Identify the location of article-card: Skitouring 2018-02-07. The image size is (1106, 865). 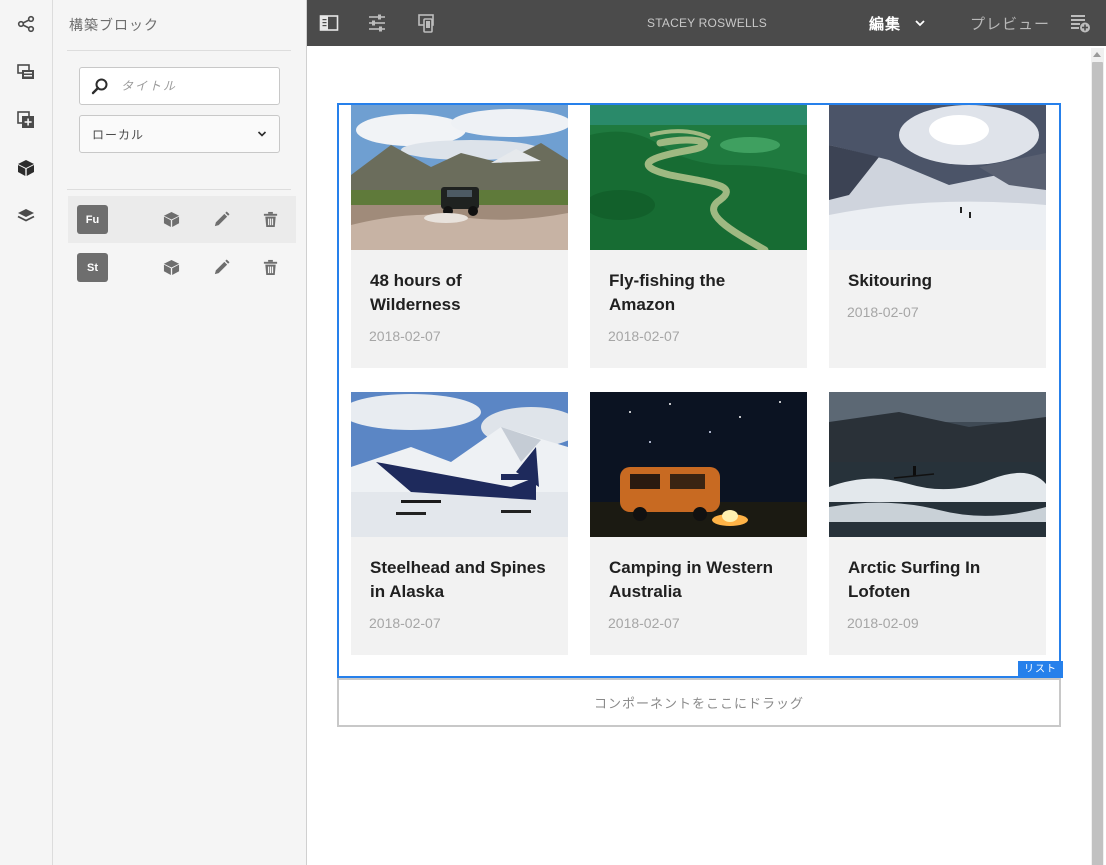
(937, 236).